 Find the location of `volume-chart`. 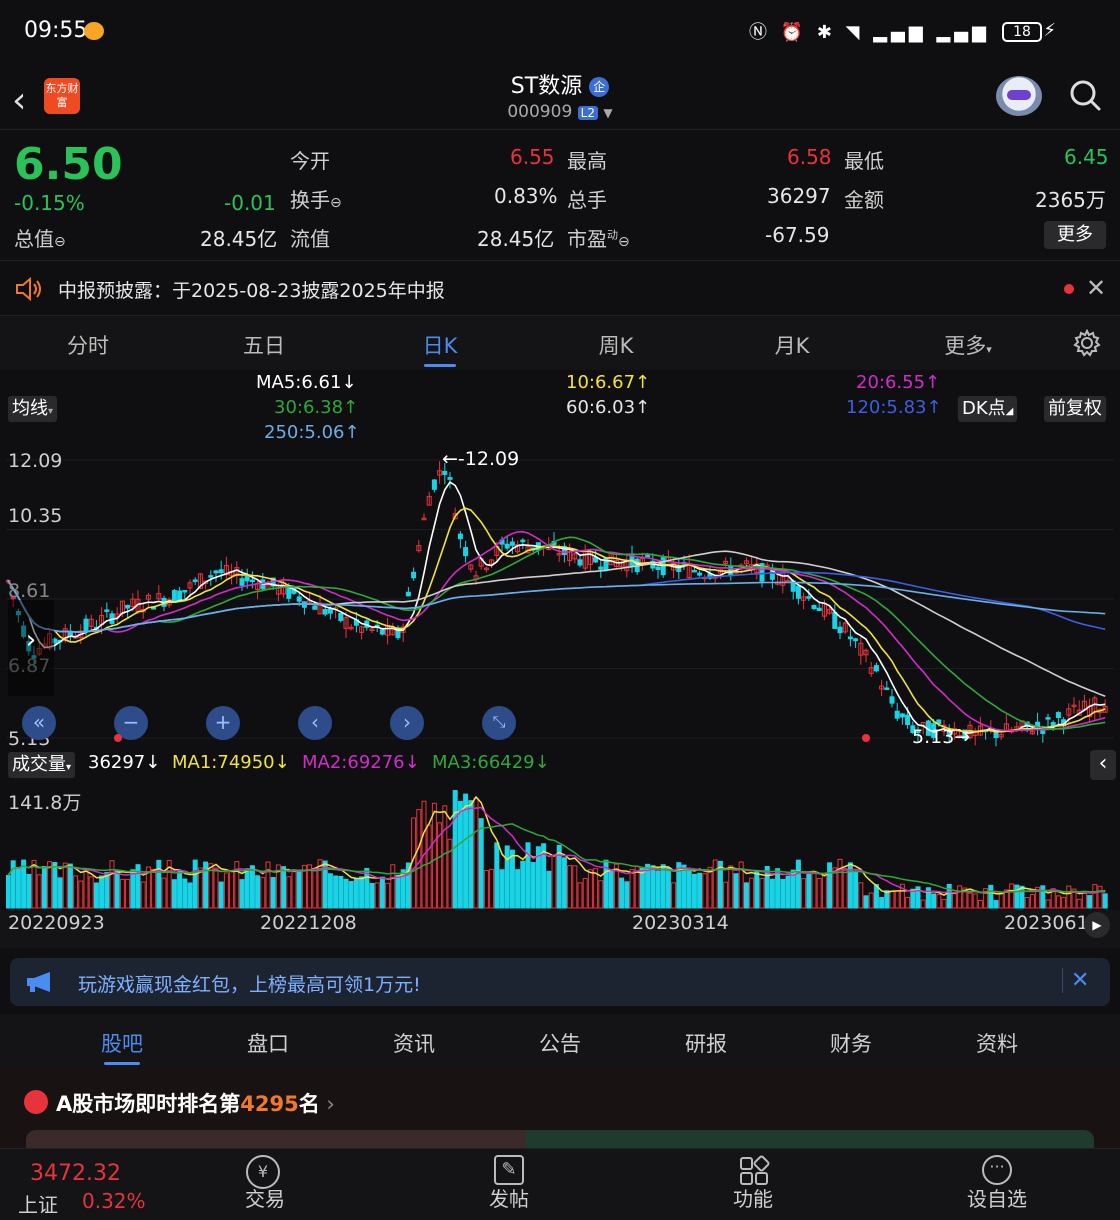

volume-chart is located at coordinates (560, 845).